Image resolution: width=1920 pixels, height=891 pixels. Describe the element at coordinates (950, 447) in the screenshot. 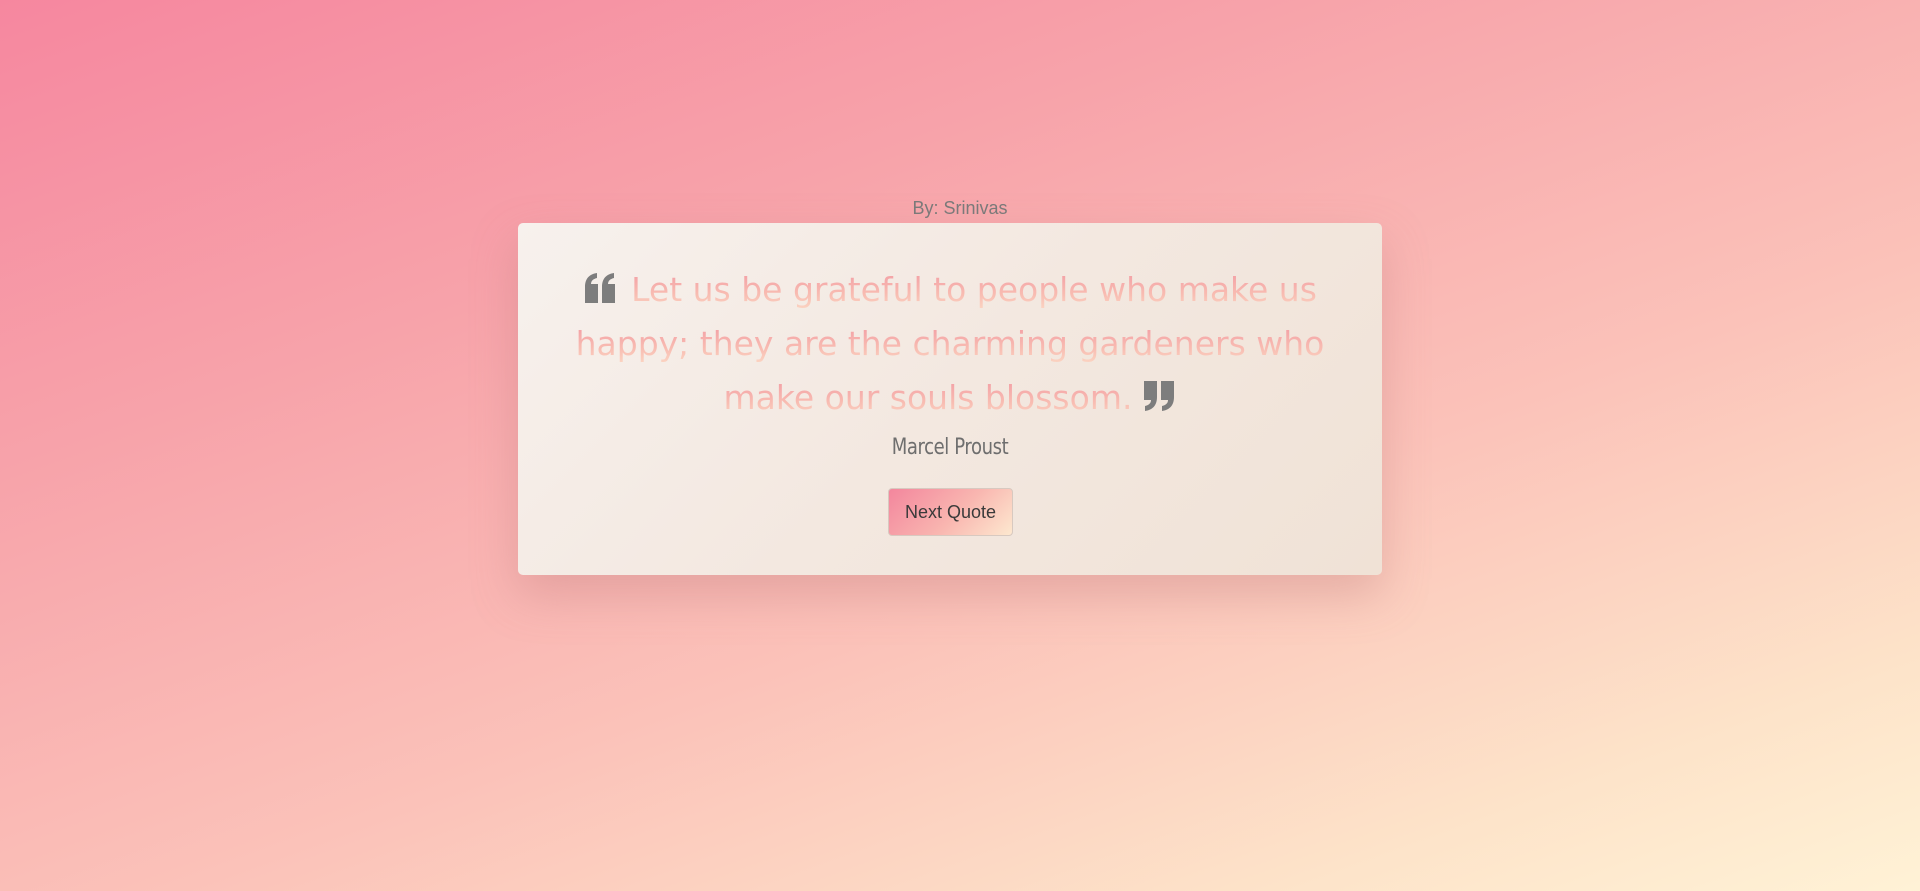

I see `quote-author: Marcel Proust` at that location.